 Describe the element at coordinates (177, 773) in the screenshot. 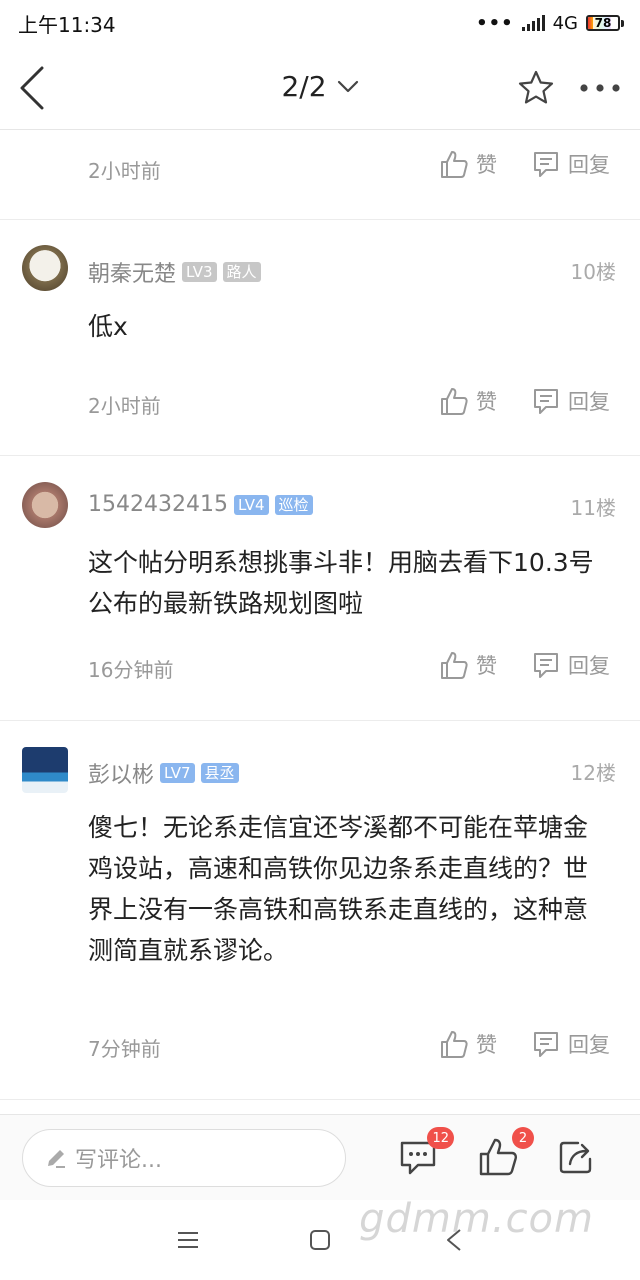

I see `level-badge: LV7` at that location.